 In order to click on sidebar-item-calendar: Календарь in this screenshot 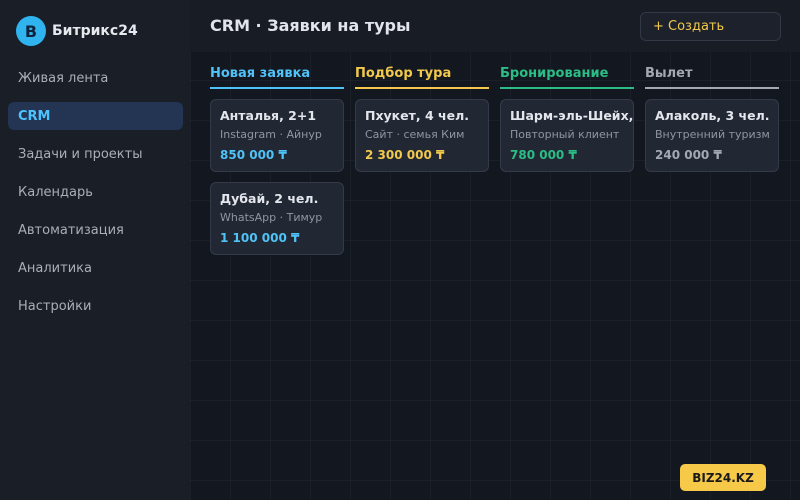, I will do `click(95, 192)`.